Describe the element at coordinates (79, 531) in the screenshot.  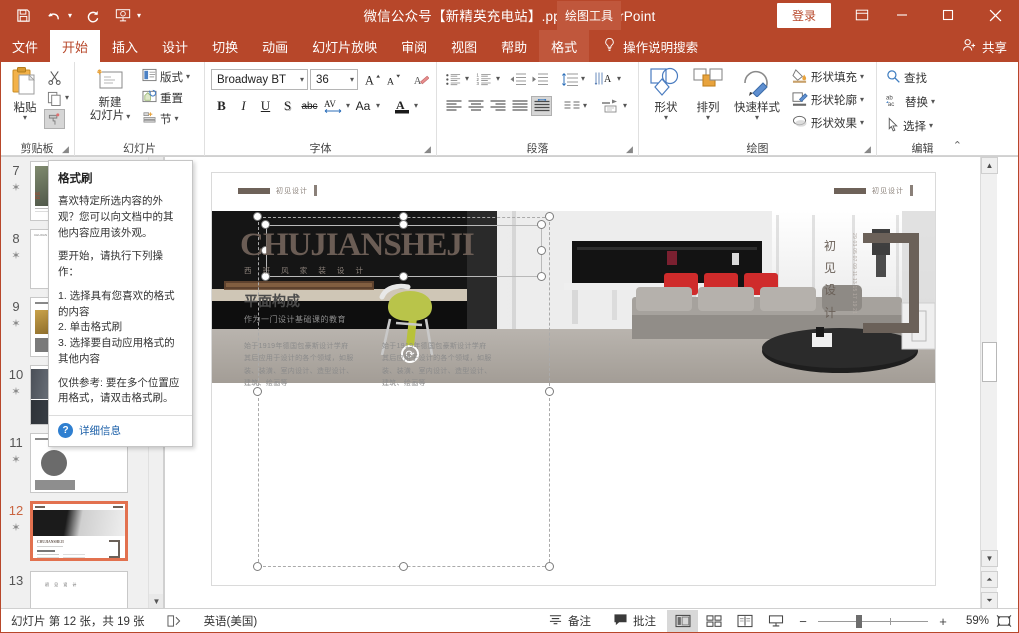
I see `thumbnail-preview-12: CHUJIANSHEJI` at that location.